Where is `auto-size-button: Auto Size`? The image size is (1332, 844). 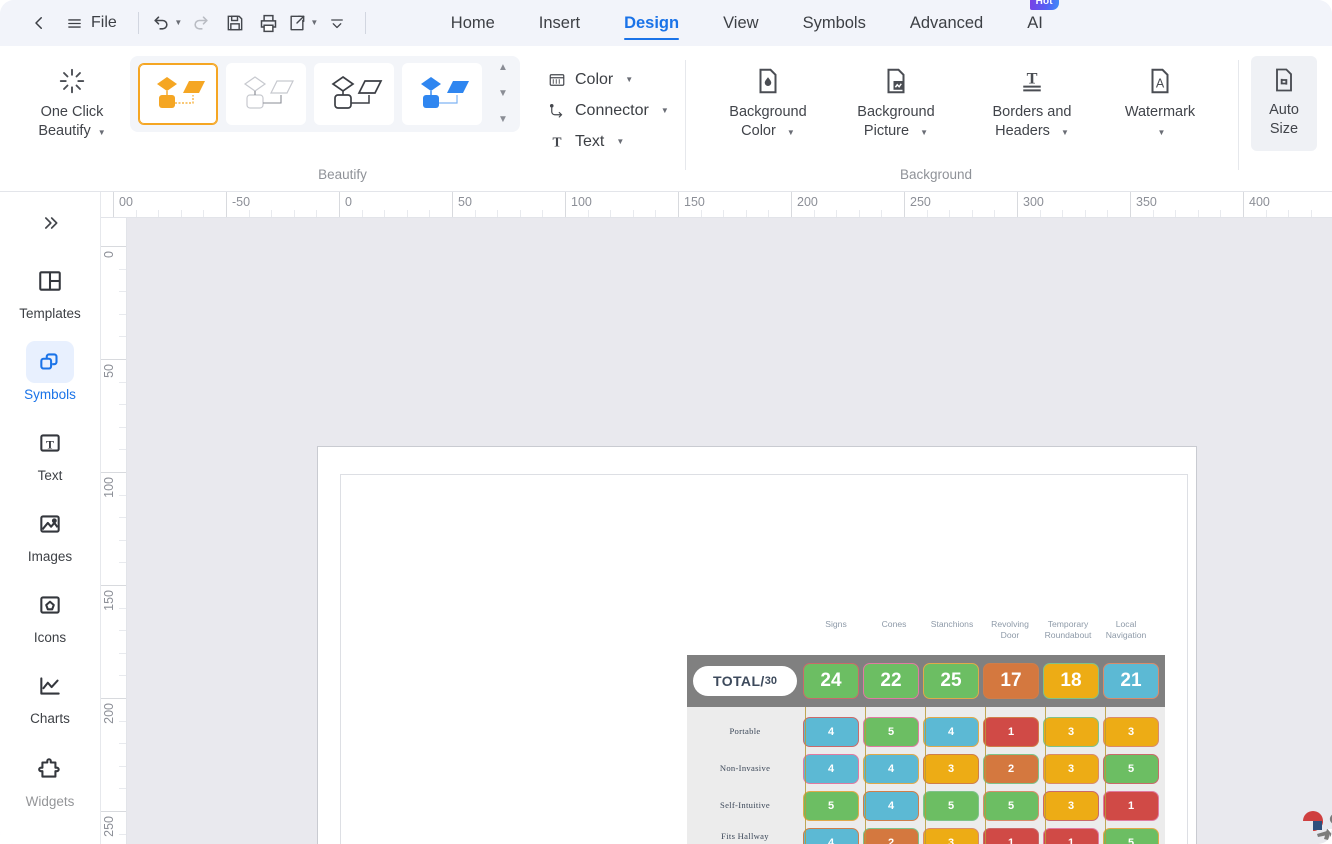
auto-size-button: Auto Size is located at coordinates (1284, 104).